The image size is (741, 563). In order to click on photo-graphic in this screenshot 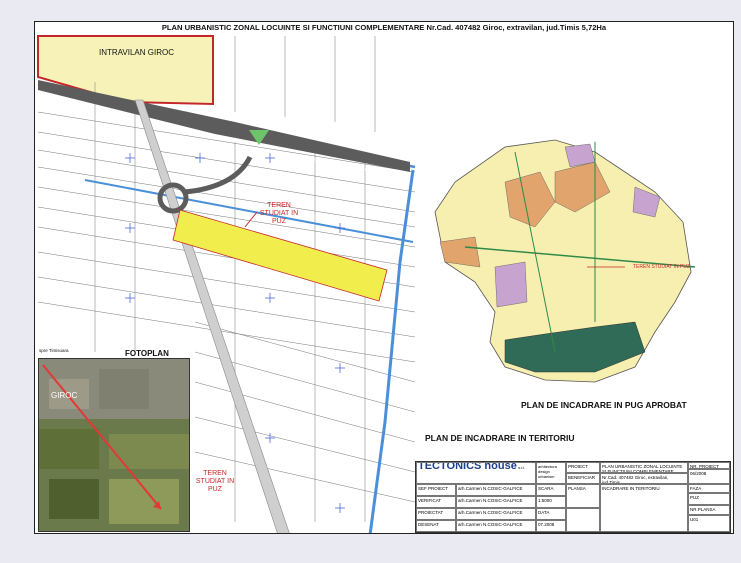, I will do `click(114, 445)`.